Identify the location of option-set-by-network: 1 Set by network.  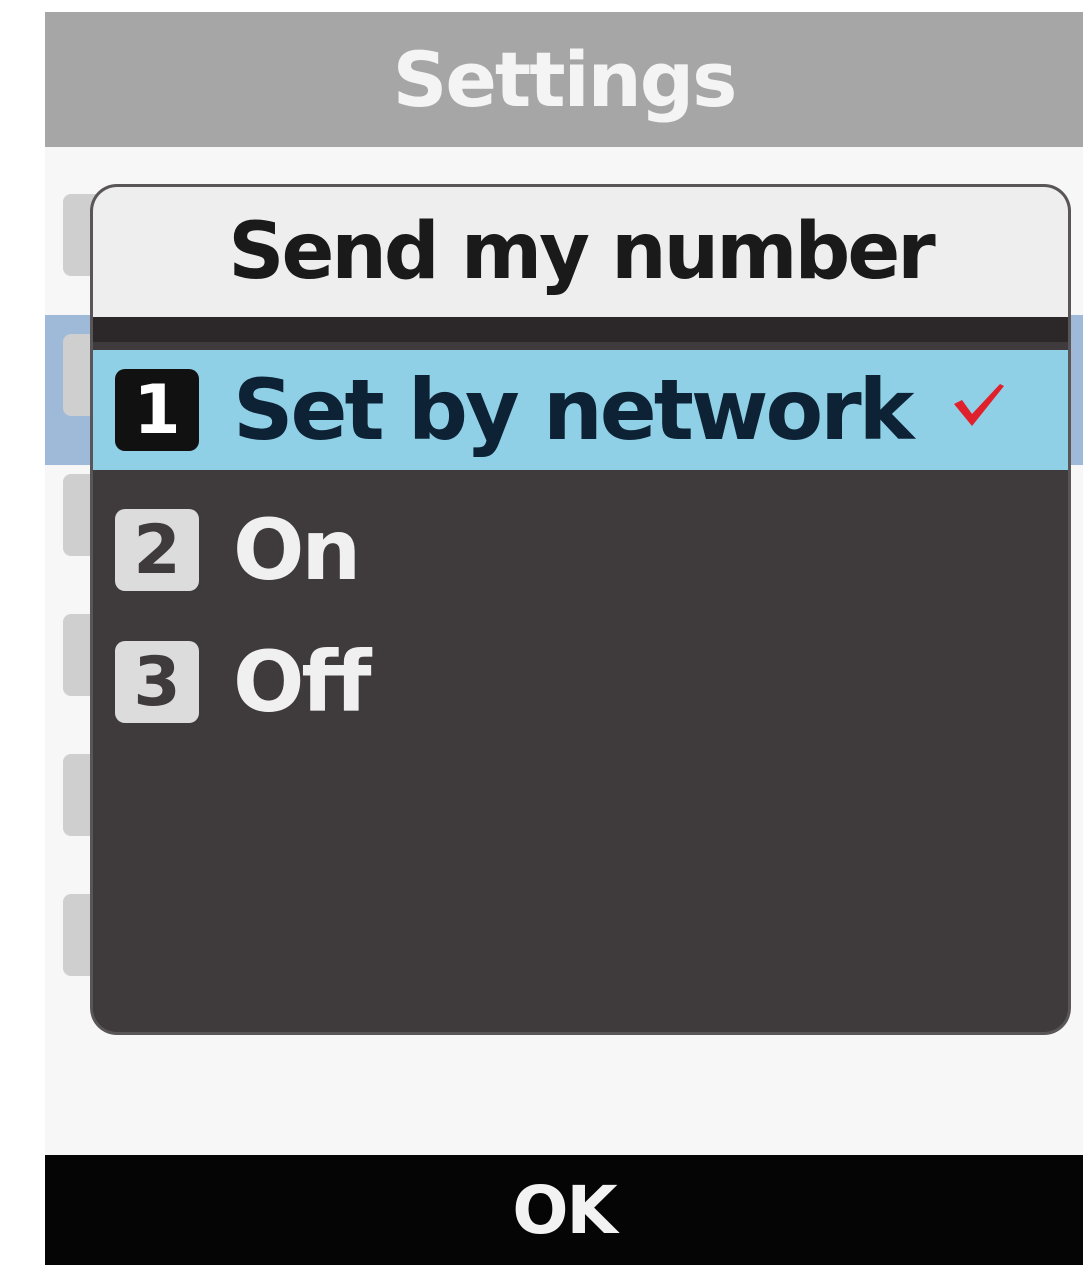
(580, 410).